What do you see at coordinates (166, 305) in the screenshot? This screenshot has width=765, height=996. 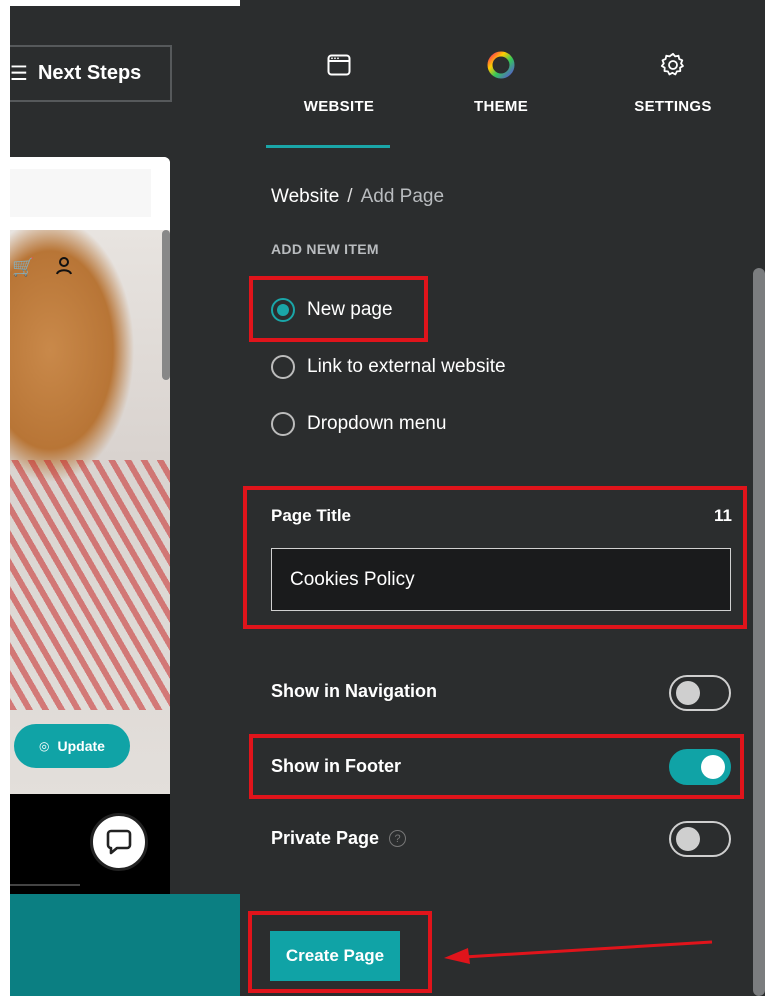 I see `preview-scrollbar` at bounding box center [166, 305].